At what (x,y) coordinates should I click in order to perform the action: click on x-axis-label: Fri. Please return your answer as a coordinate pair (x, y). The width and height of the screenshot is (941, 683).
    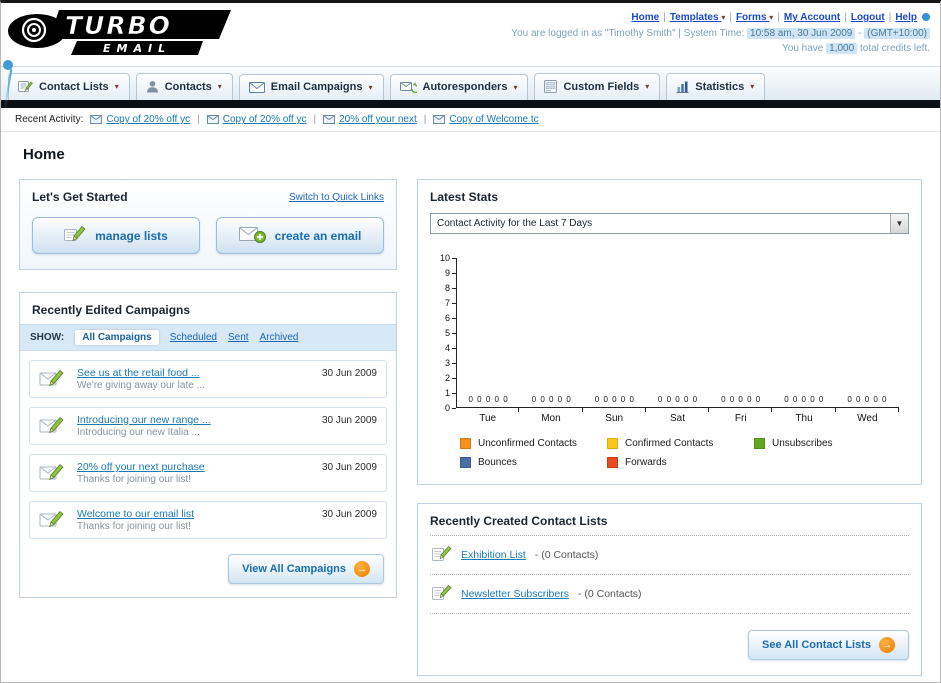
    Looking at the image, I should click on (741, 416).